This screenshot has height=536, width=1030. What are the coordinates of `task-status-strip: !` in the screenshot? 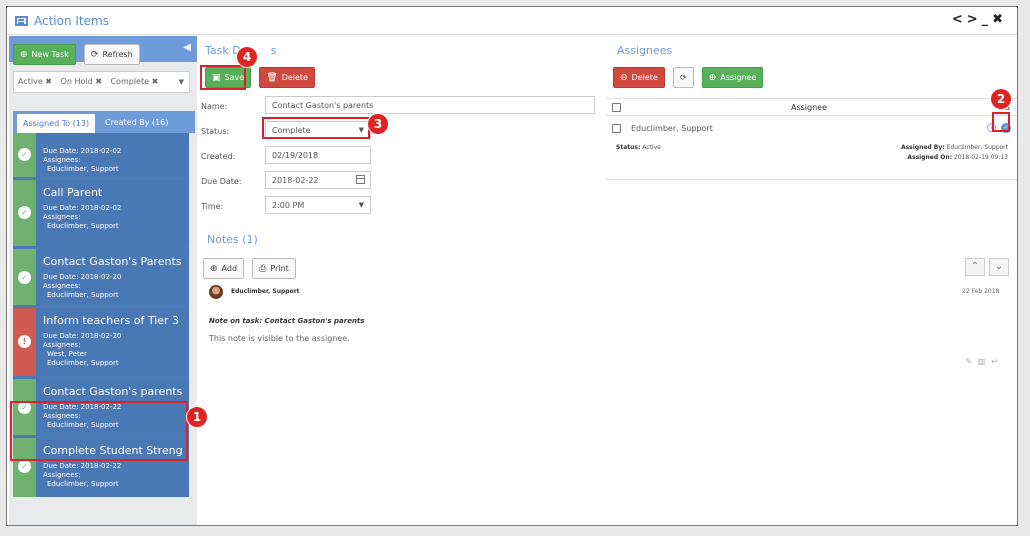 It's located at (24, 342).